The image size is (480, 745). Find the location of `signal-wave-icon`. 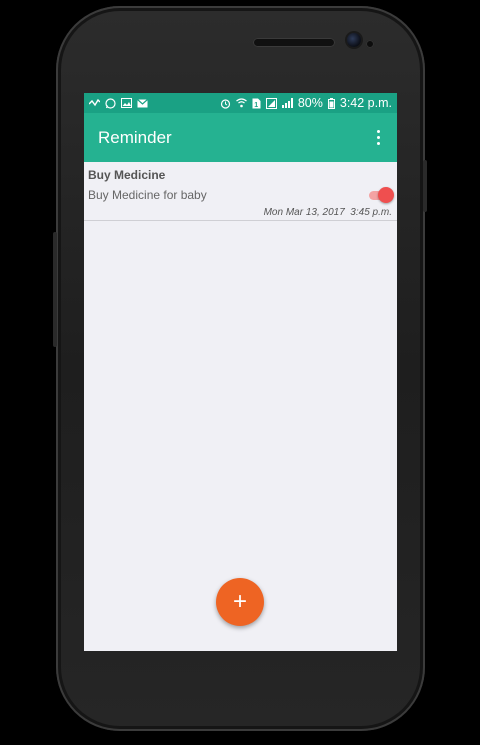

signal-wave-icon is located at coordinates (94, 102).